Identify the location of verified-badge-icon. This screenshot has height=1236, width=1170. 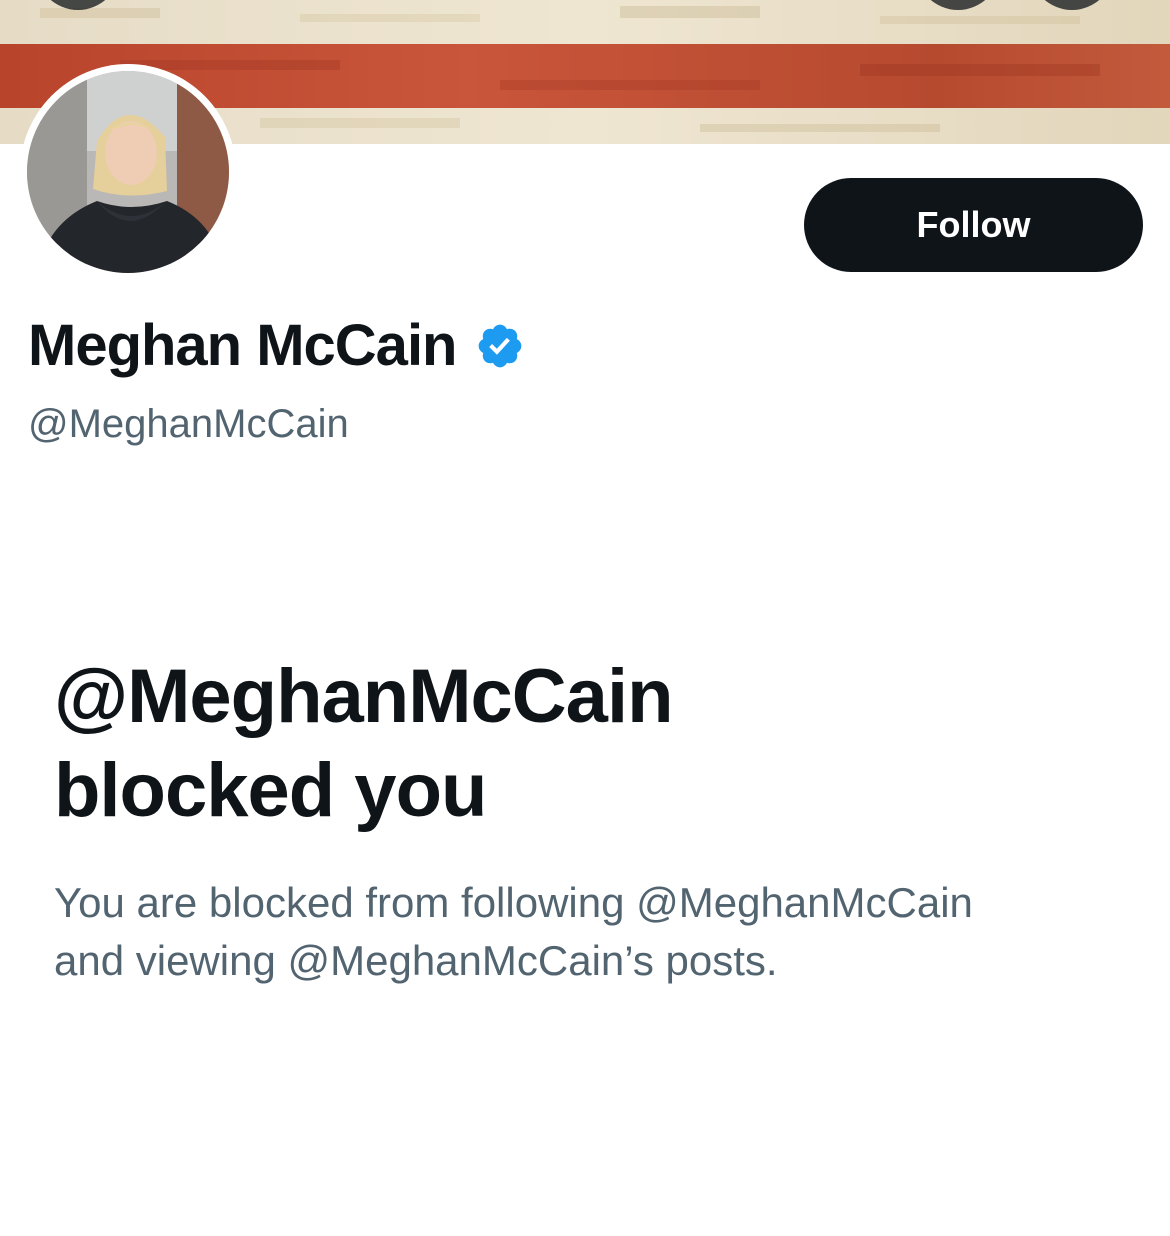
(500, 346).